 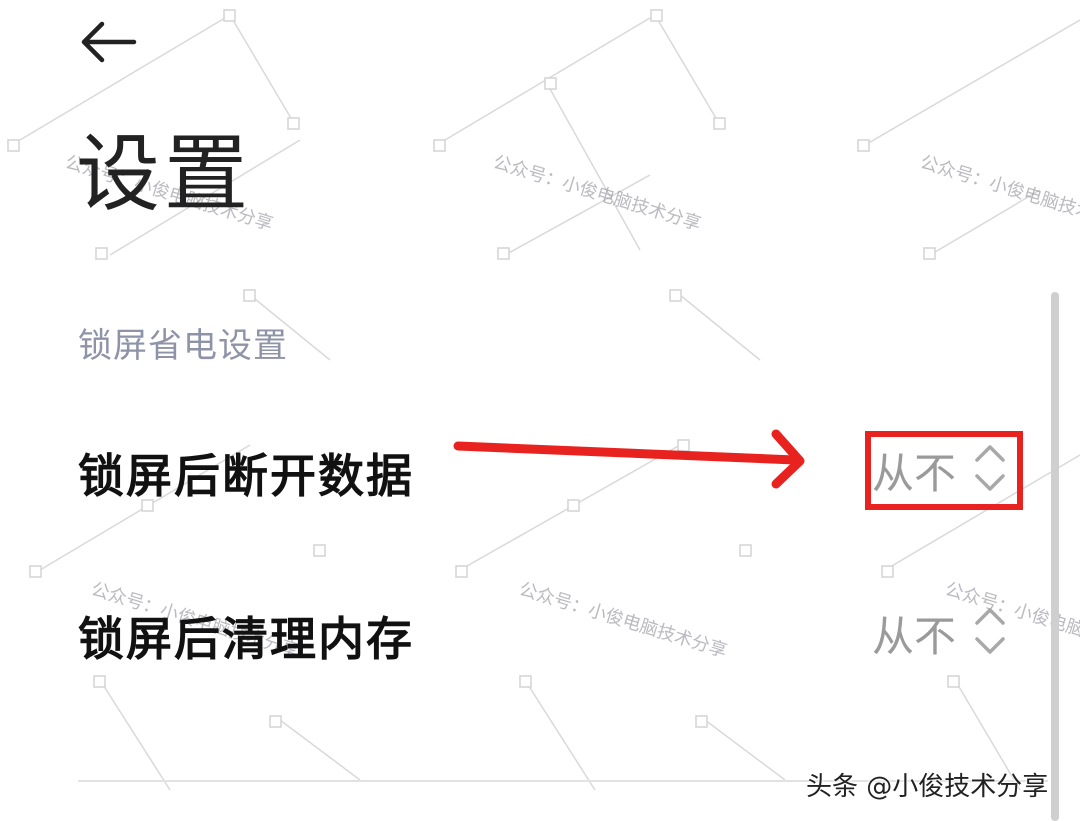 I want to click on back-button, so click(x=110, y=42).